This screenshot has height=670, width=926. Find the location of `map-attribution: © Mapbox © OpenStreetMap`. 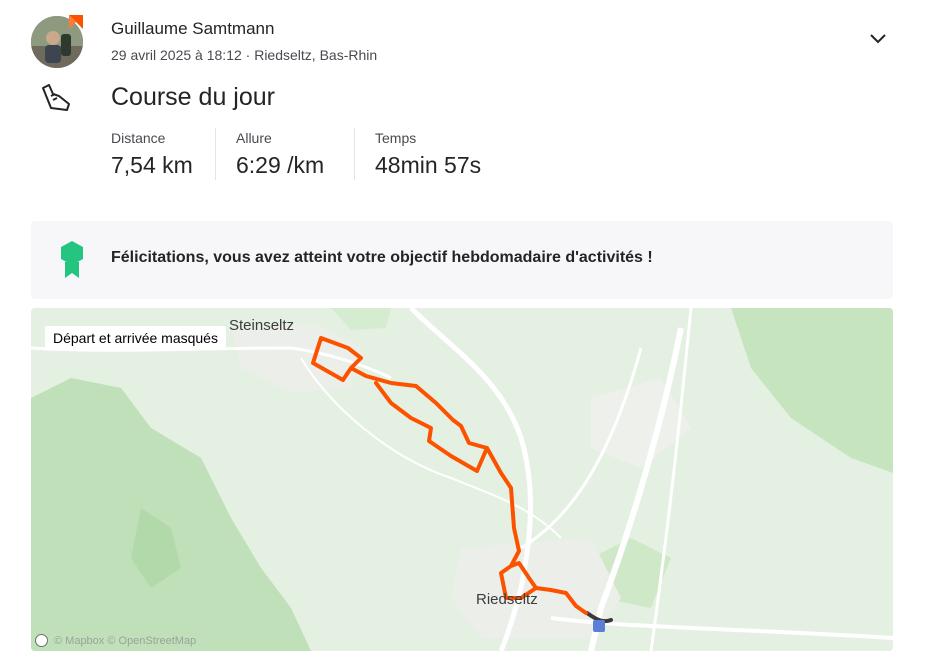

map-attribution: © Mapbox © OpenStreetMap is located at coordinates (115, 640).